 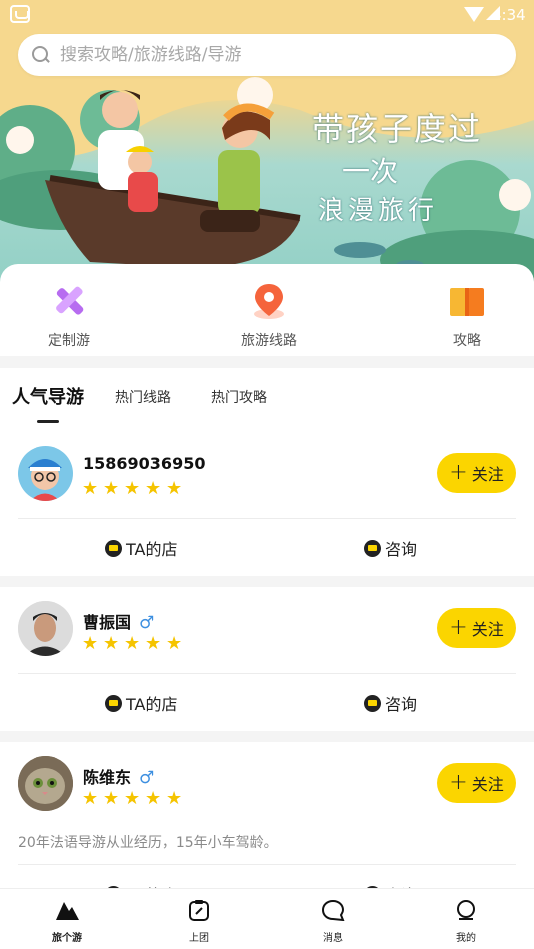 I want to click on quick-nav-guides: 攻略, so click(x=467, y=316).